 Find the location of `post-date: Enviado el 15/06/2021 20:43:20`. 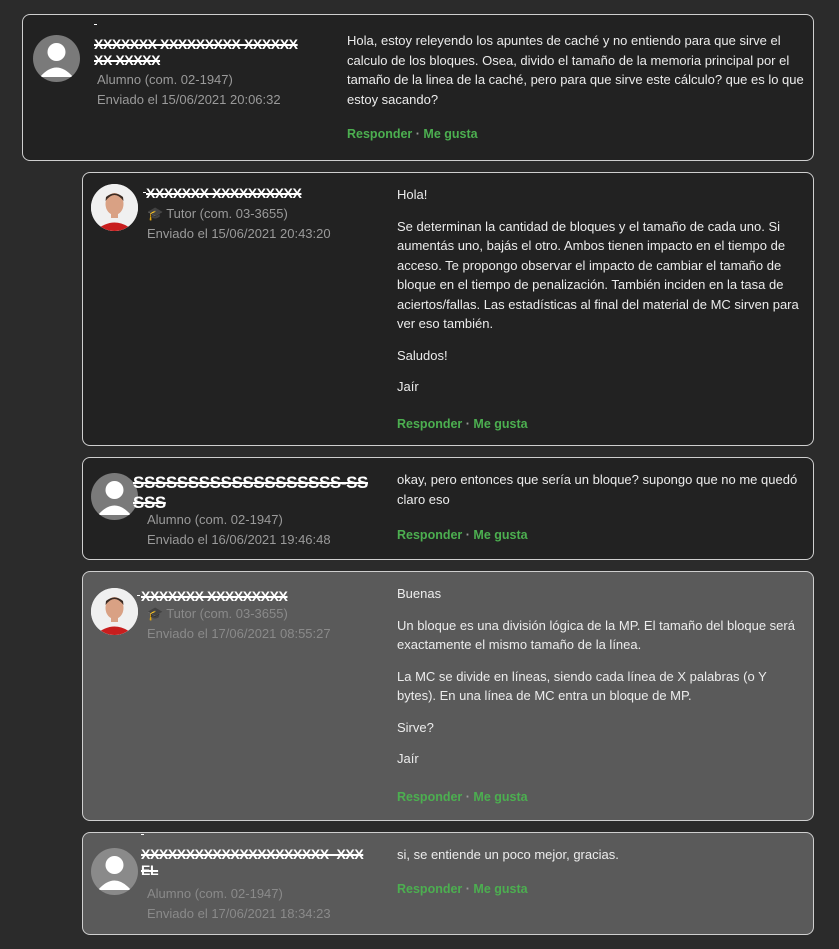

post-date: Enviado el 15/06/2021 20:43:20 is located at coordinates (239, 233).